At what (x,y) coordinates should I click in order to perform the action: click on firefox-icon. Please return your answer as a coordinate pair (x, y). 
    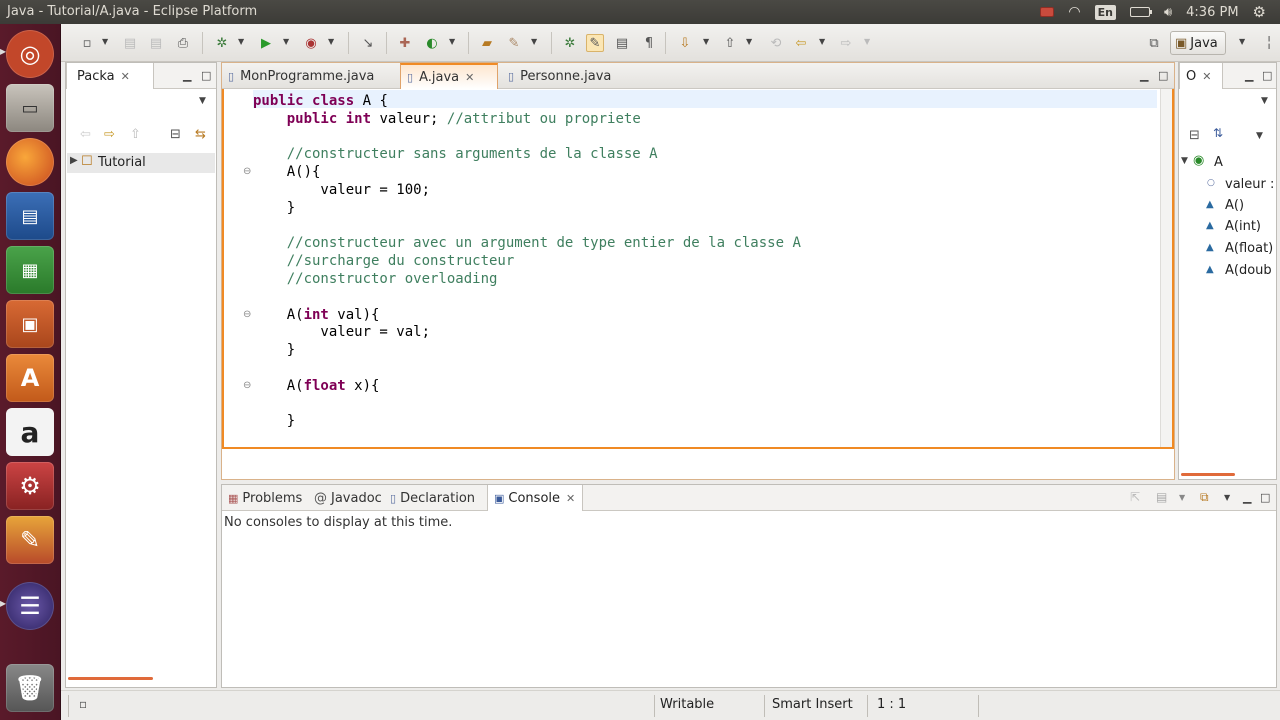
    Looking at the image, I should click on (30, 162).